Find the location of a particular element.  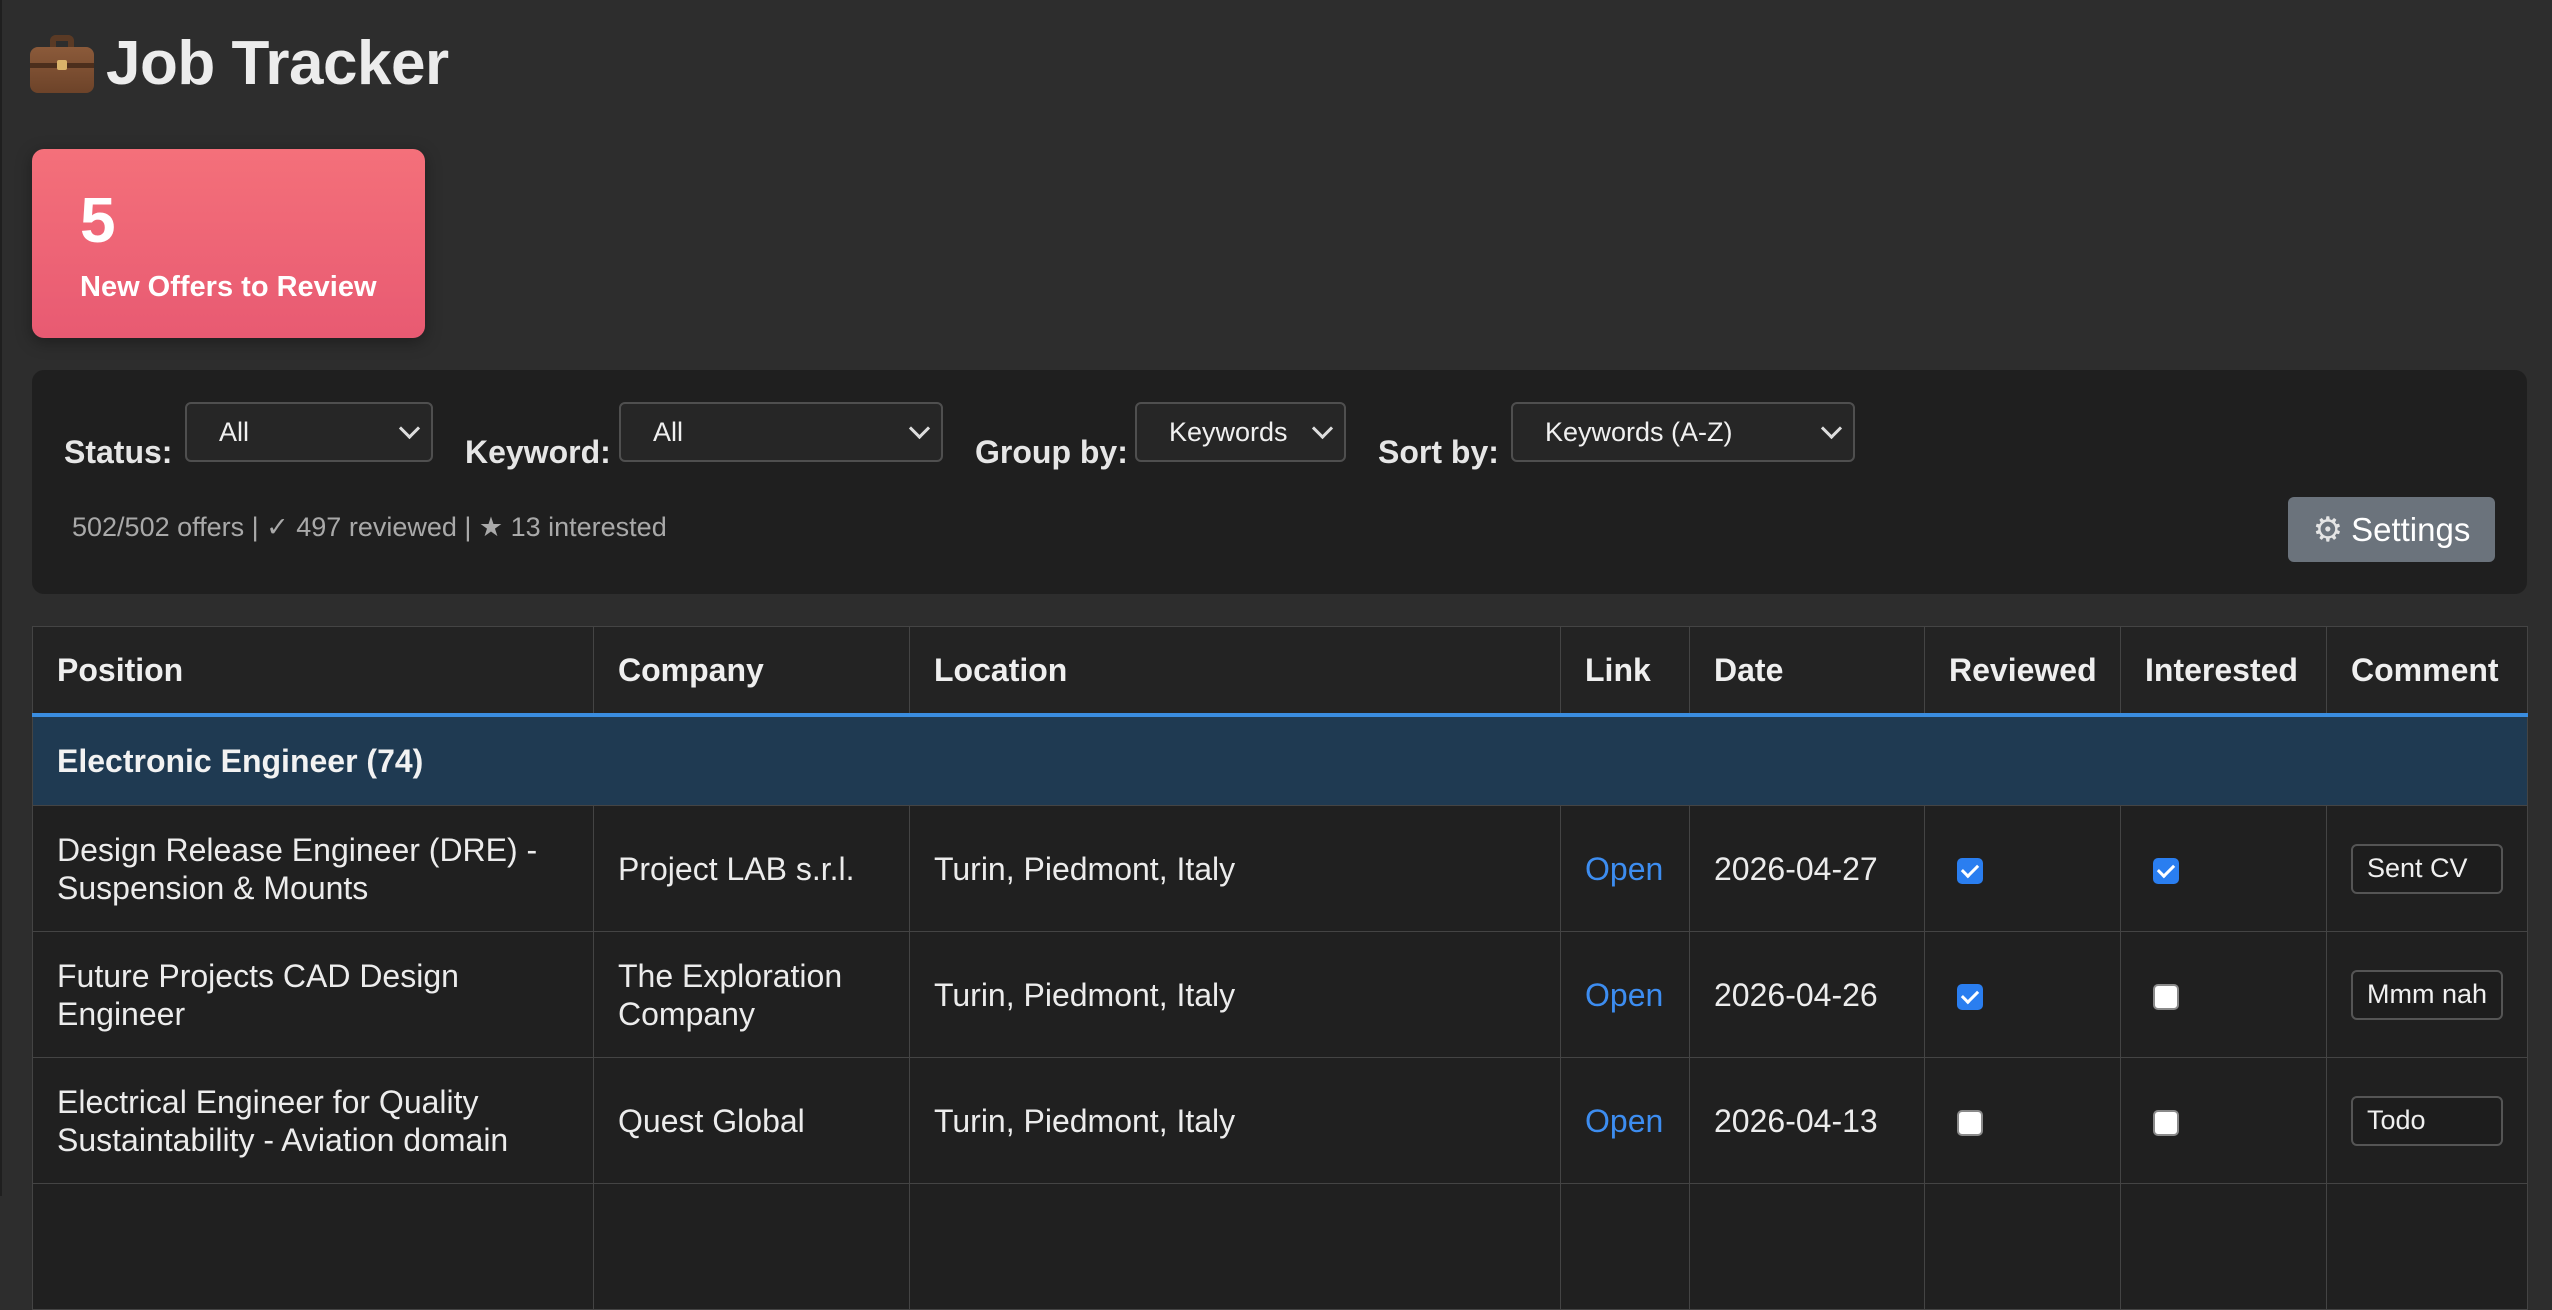

new-offers-label: New Offers to Review is located at coordinates (228, 287).